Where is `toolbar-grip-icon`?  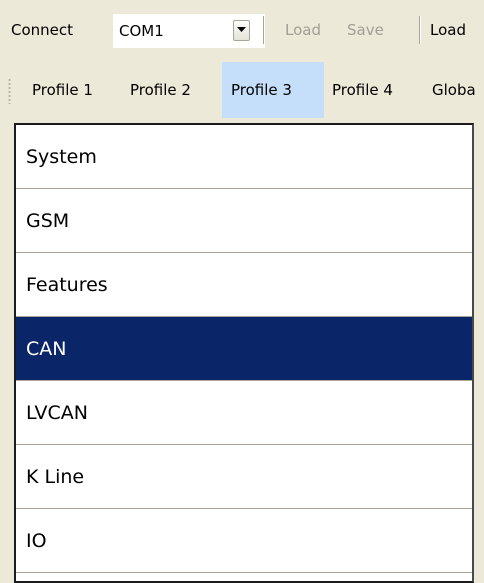
toolbar-grip-icon is located at coordinates (9, 91).